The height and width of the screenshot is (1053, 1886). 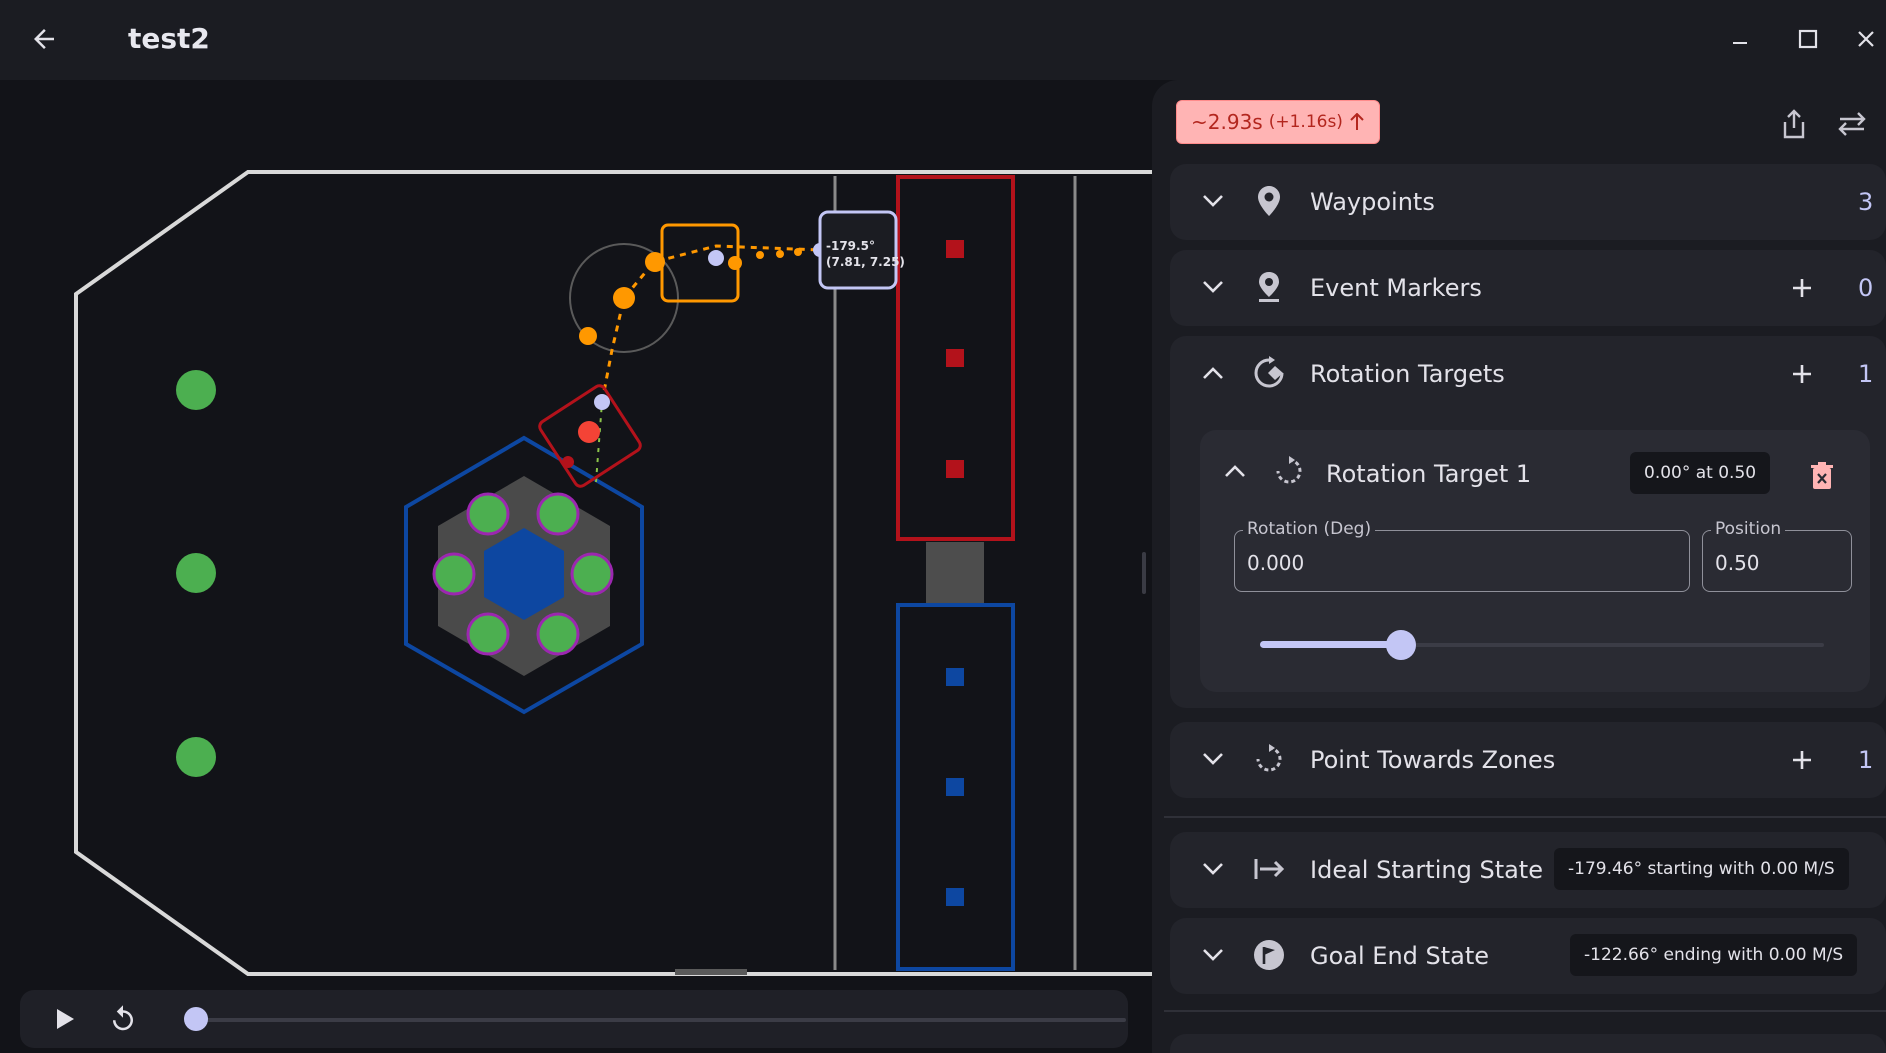 What do you see at coordinates (1144, 573) in the screenshot?
I see `panel-splitter-handle` at bounding box center [1144, 573].